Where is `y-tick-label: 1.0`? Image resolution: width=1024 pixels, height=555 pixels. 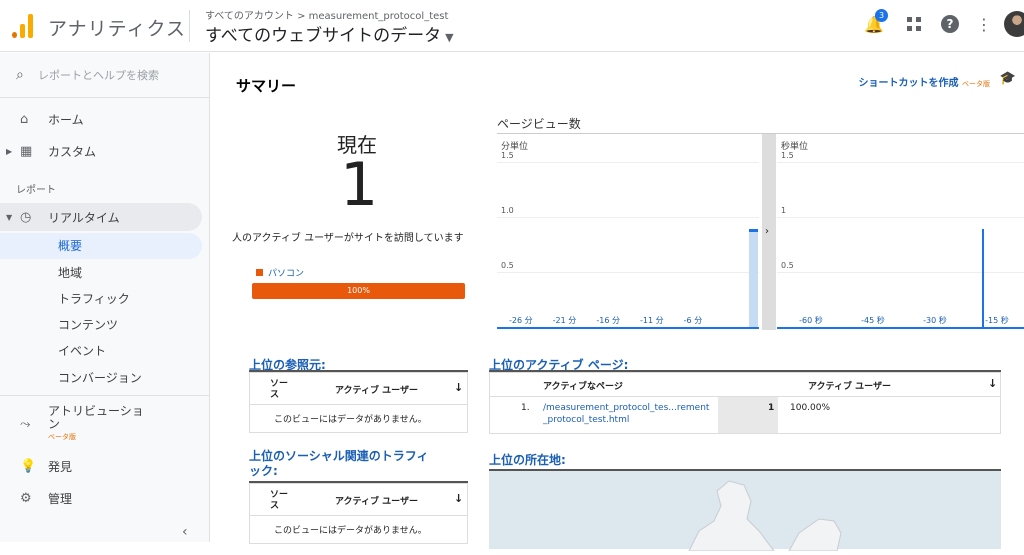
y-tick-label: 1.0 is located at coordinates (507, 210).